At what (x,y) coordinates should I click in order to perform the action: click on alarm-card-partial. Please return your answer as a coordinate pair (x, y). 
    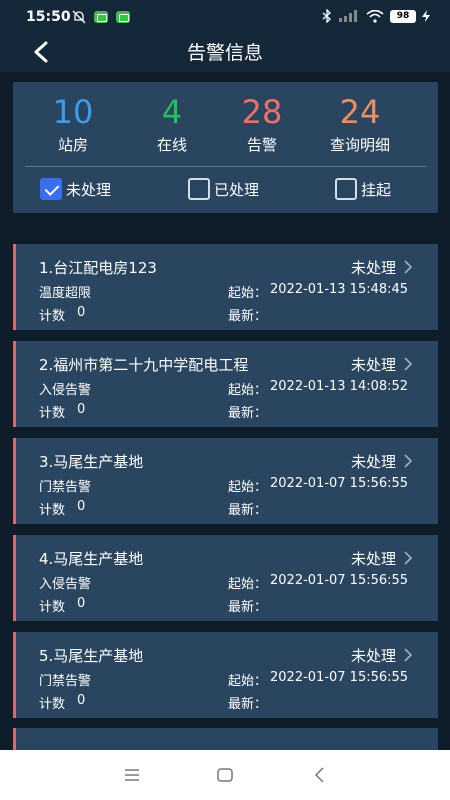
    Looking at the image, I should click on (225, 739).